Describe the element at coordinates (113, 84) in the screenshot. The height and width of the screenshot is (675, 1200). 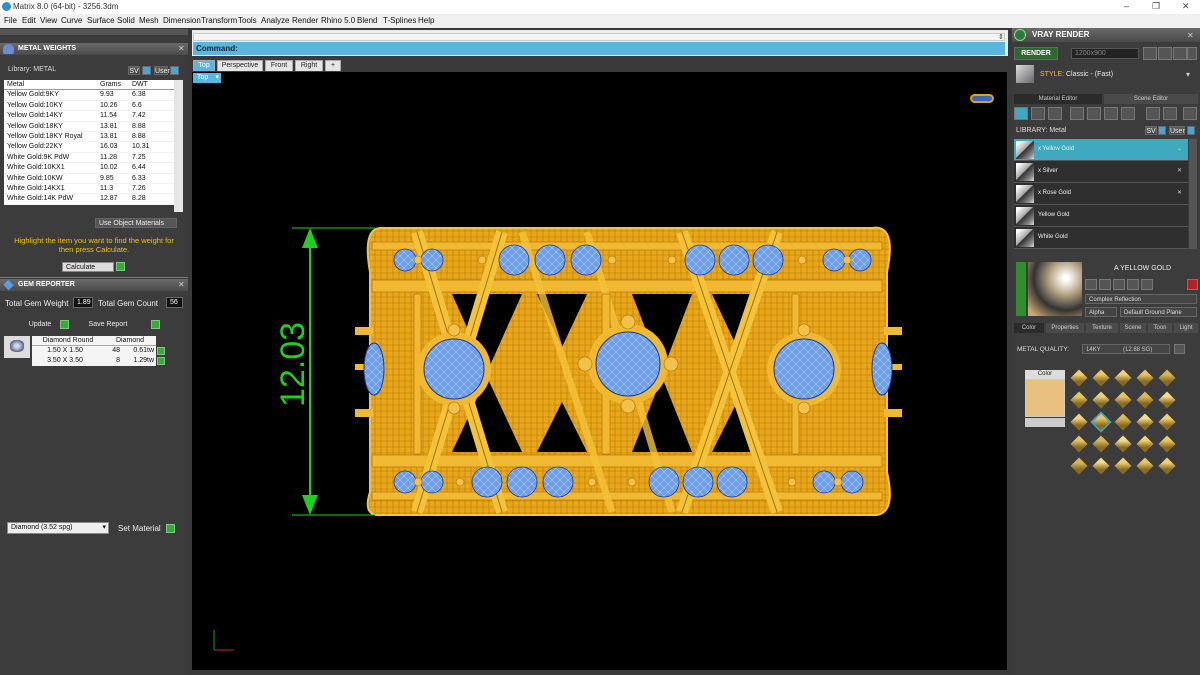
I see `column-header-grams: Grams` at that location.